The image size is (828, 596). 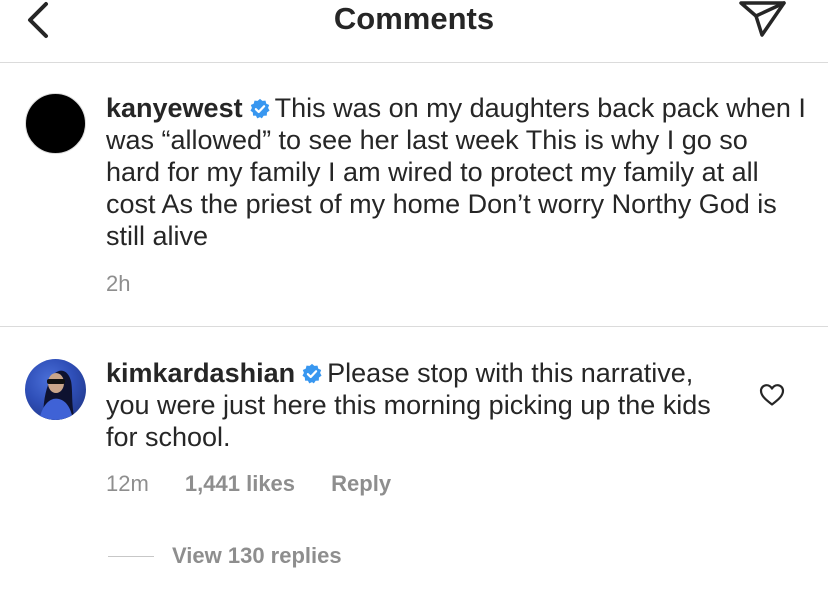 I want to click on paper-plane-icon, so click(x=762, y=19).